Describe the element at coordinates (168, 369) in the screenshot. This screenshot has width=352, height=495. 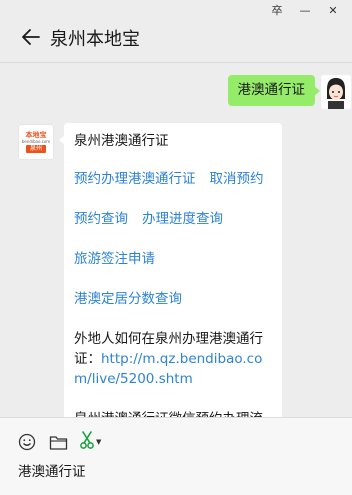
I see `paragraph-url-link: http://m.qz.bendibao.com/live/5200.shtm` at that location.